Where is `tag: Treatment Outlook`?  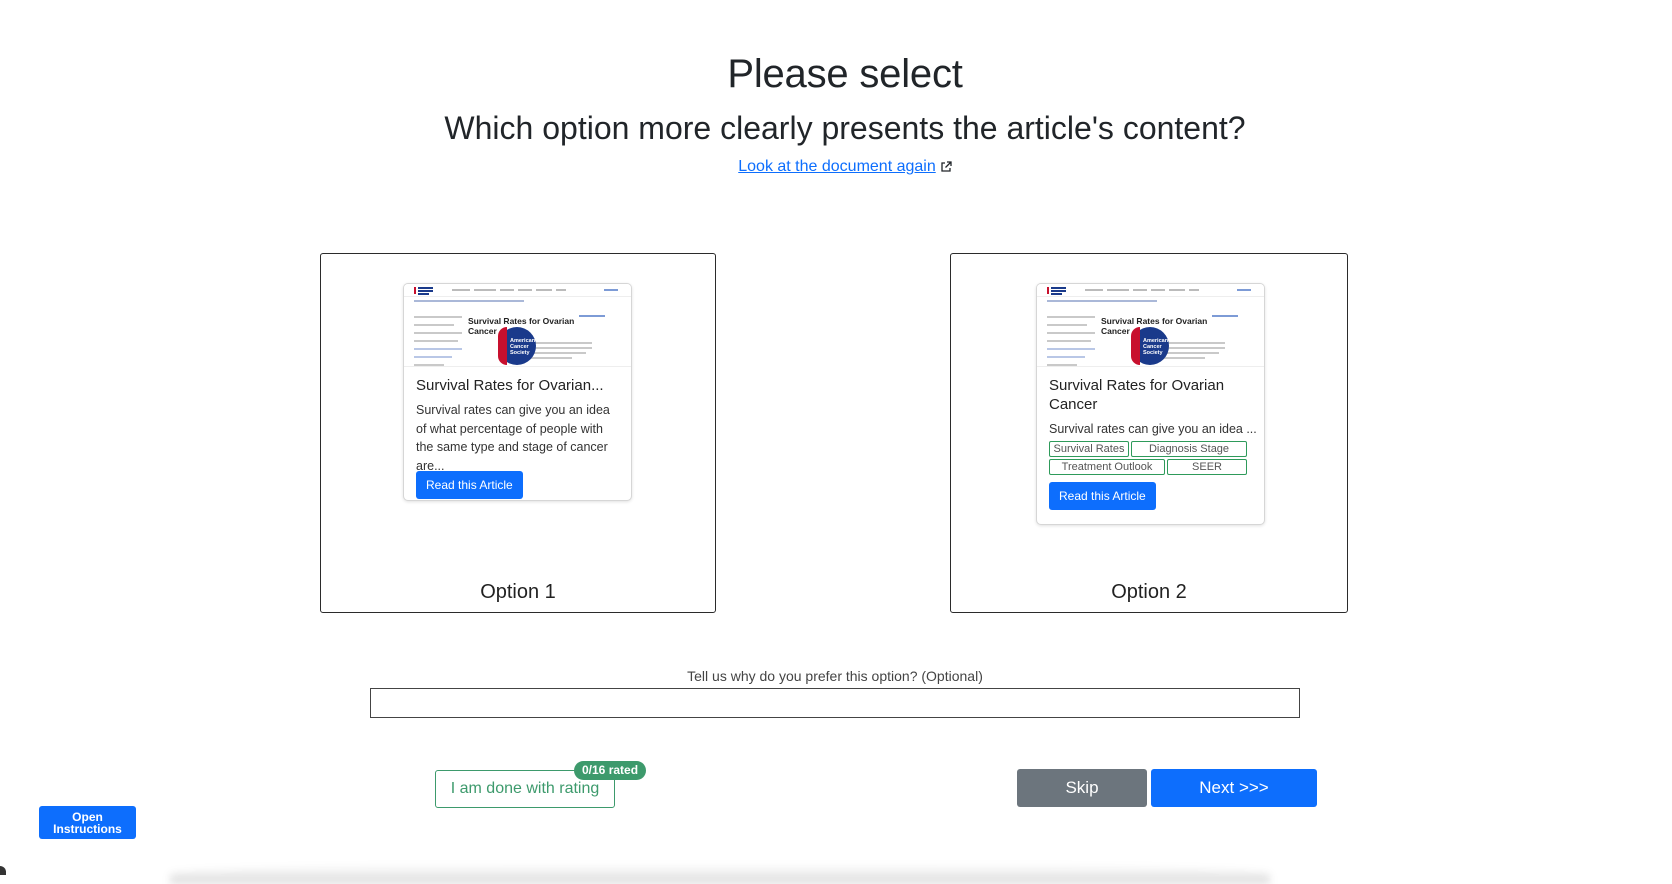 tag: Treatment Outlook is located at coordinates (1107, 467).